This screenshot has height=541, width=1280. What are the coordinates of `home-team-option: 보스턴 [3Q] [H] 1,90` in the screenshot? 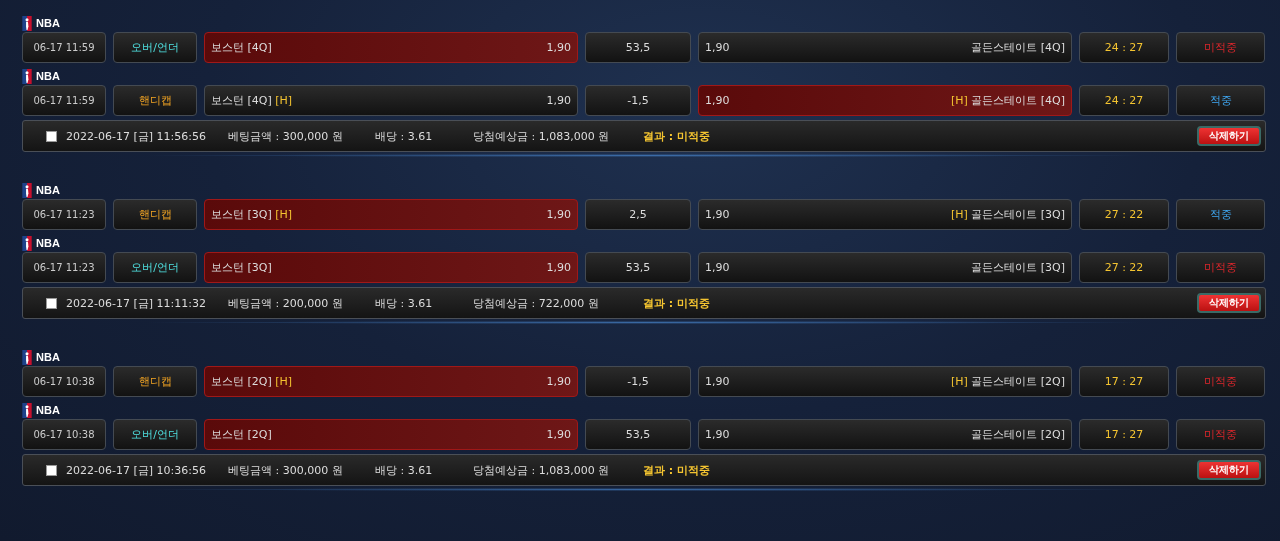 It's located at (391, 214).